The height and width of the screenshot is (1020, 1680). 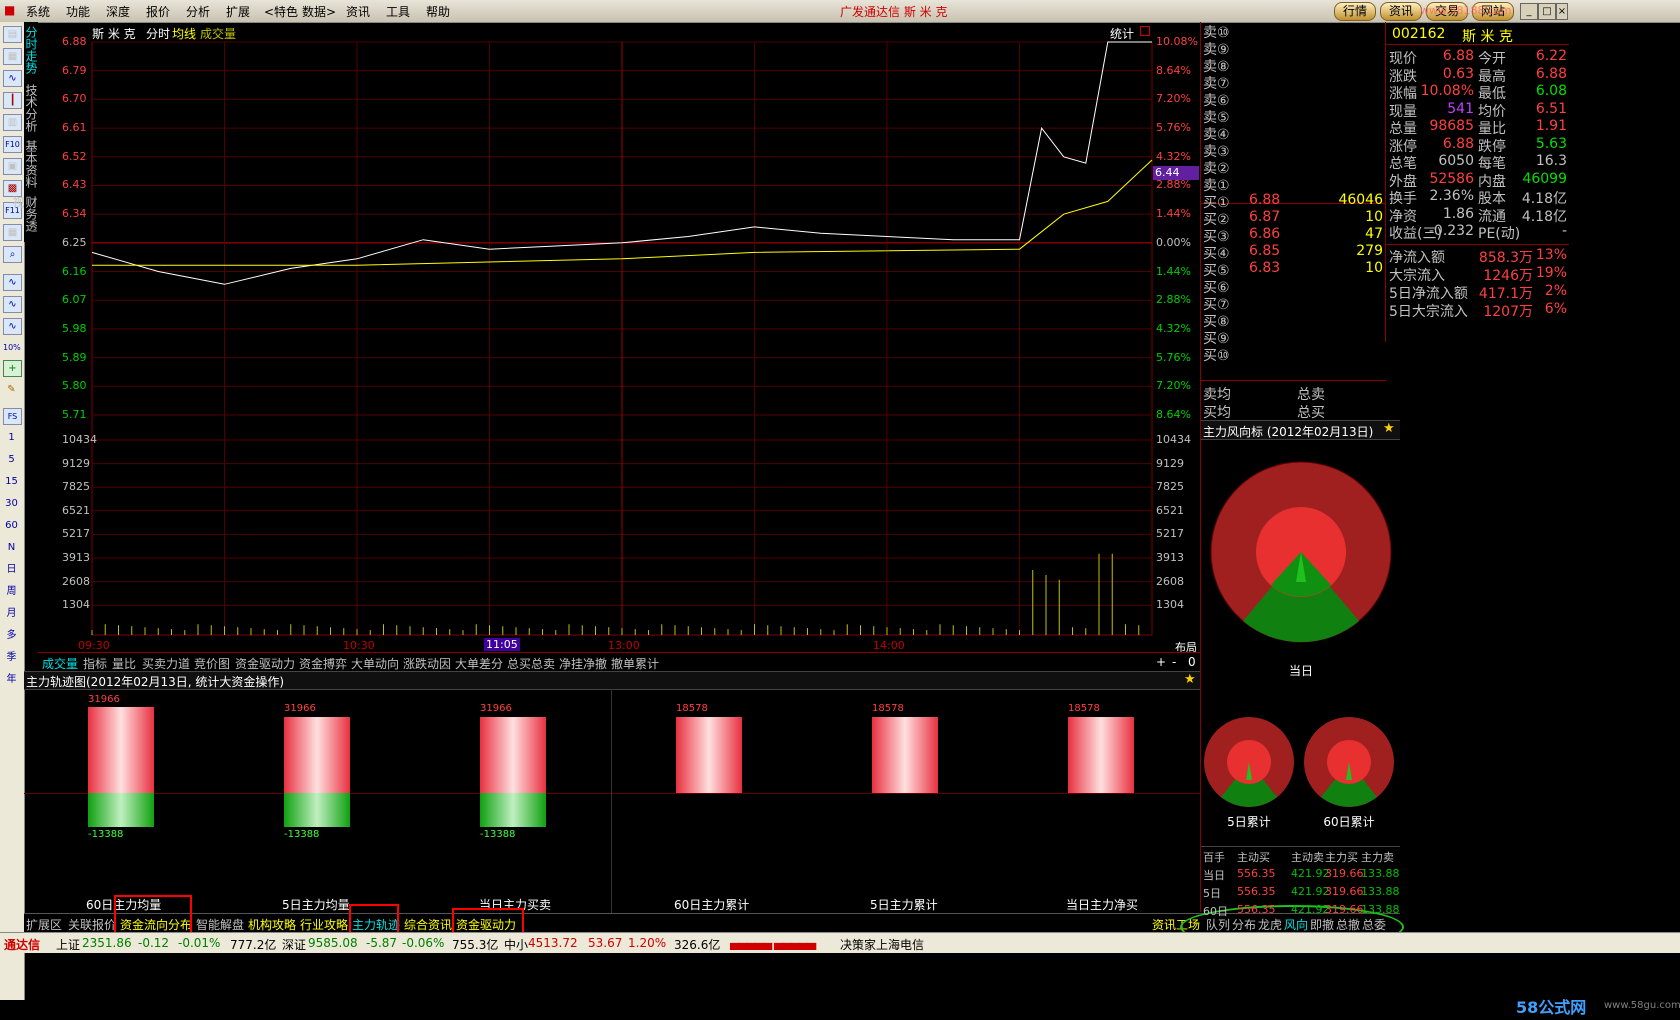 I want to click on sz-value: 9585.08, so click(x=333, y=943).